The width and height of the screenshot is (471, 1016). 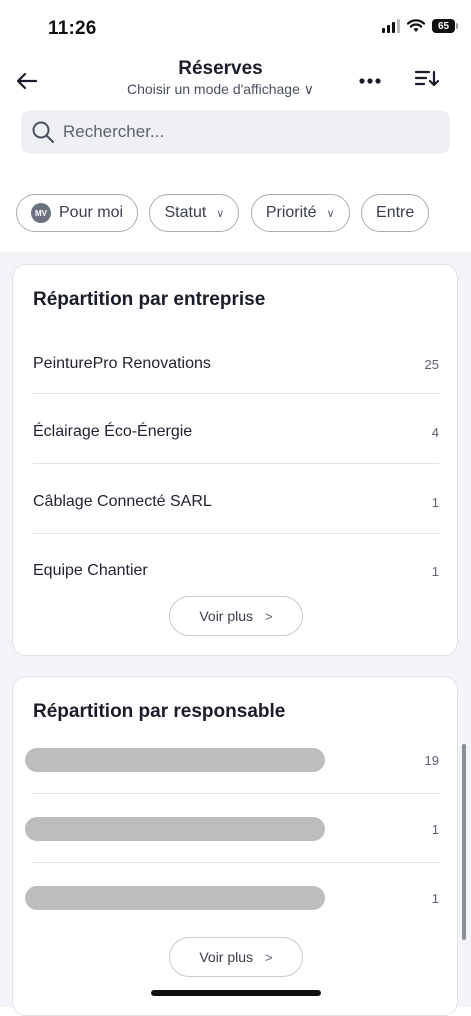 I want to click on filter-status: Statut ∨, so click(x=194, y=213).